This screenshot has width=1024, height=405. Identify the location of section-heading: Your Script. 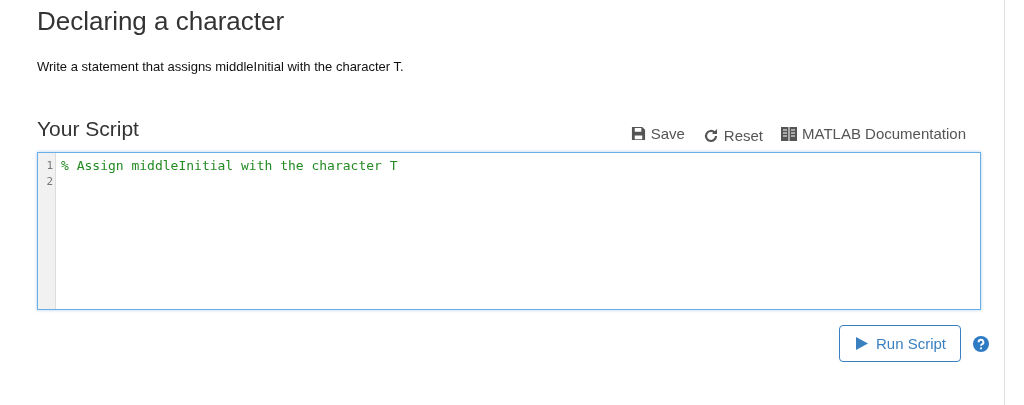
(88, 129).